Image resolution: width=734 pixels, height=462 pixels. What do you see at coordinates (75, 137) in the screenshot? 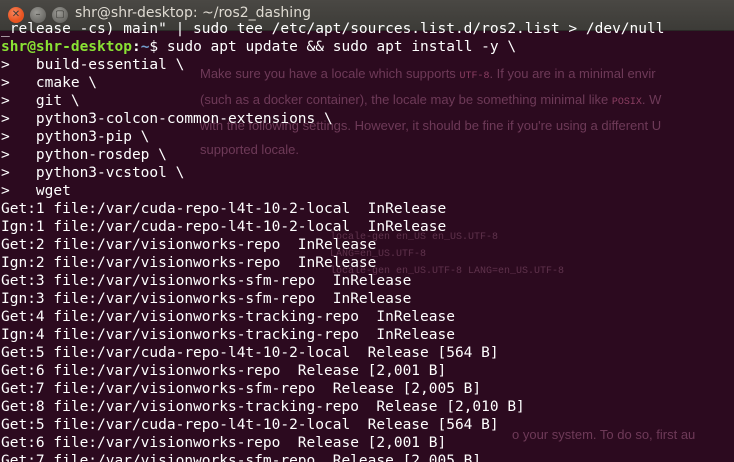
I see `terminal-line: > python3-pip \` at bounding box center [75, 137].